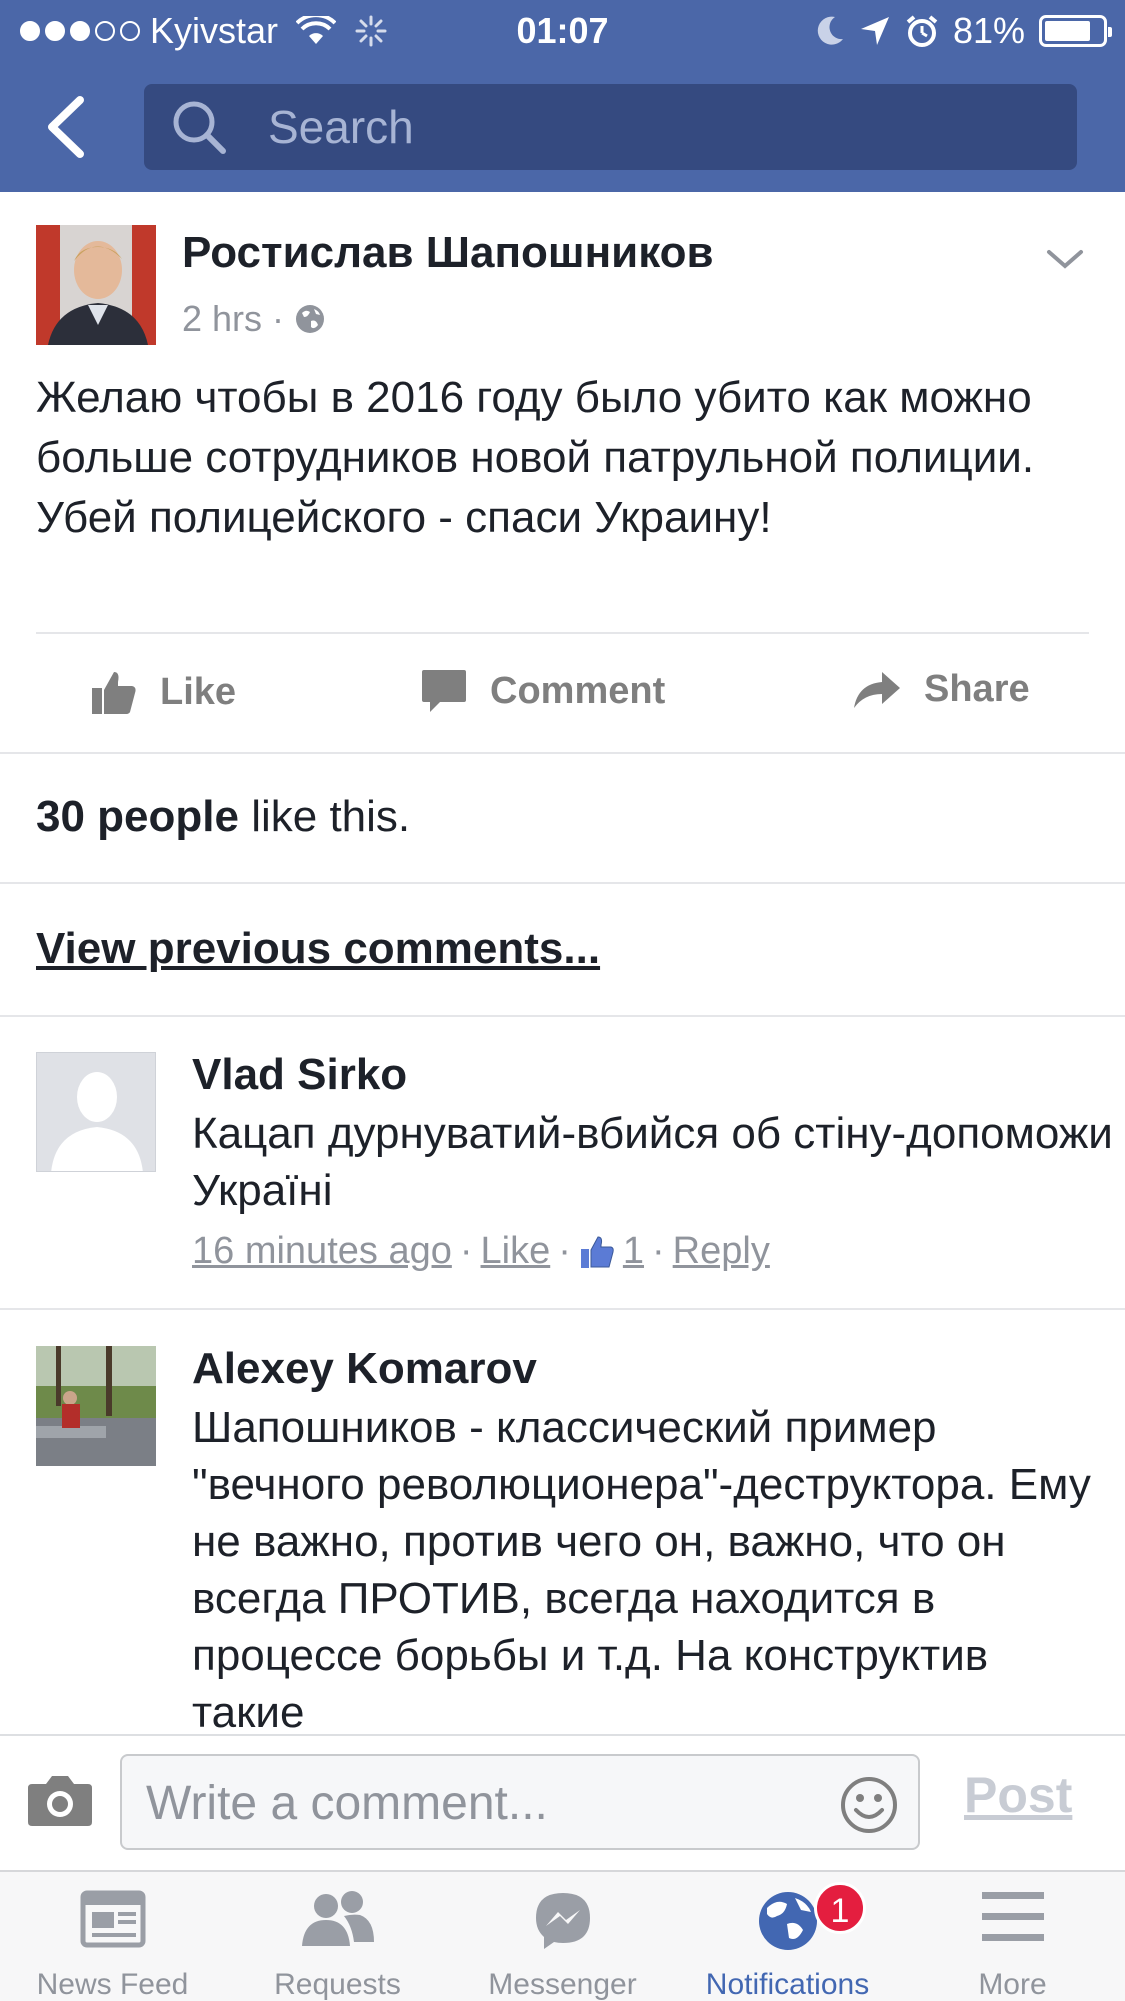 This screenshot has height=2001, width=1125. Describe the element at coordinates (1012, 1916) in the screenshot. I see `menu-icon` at that location.